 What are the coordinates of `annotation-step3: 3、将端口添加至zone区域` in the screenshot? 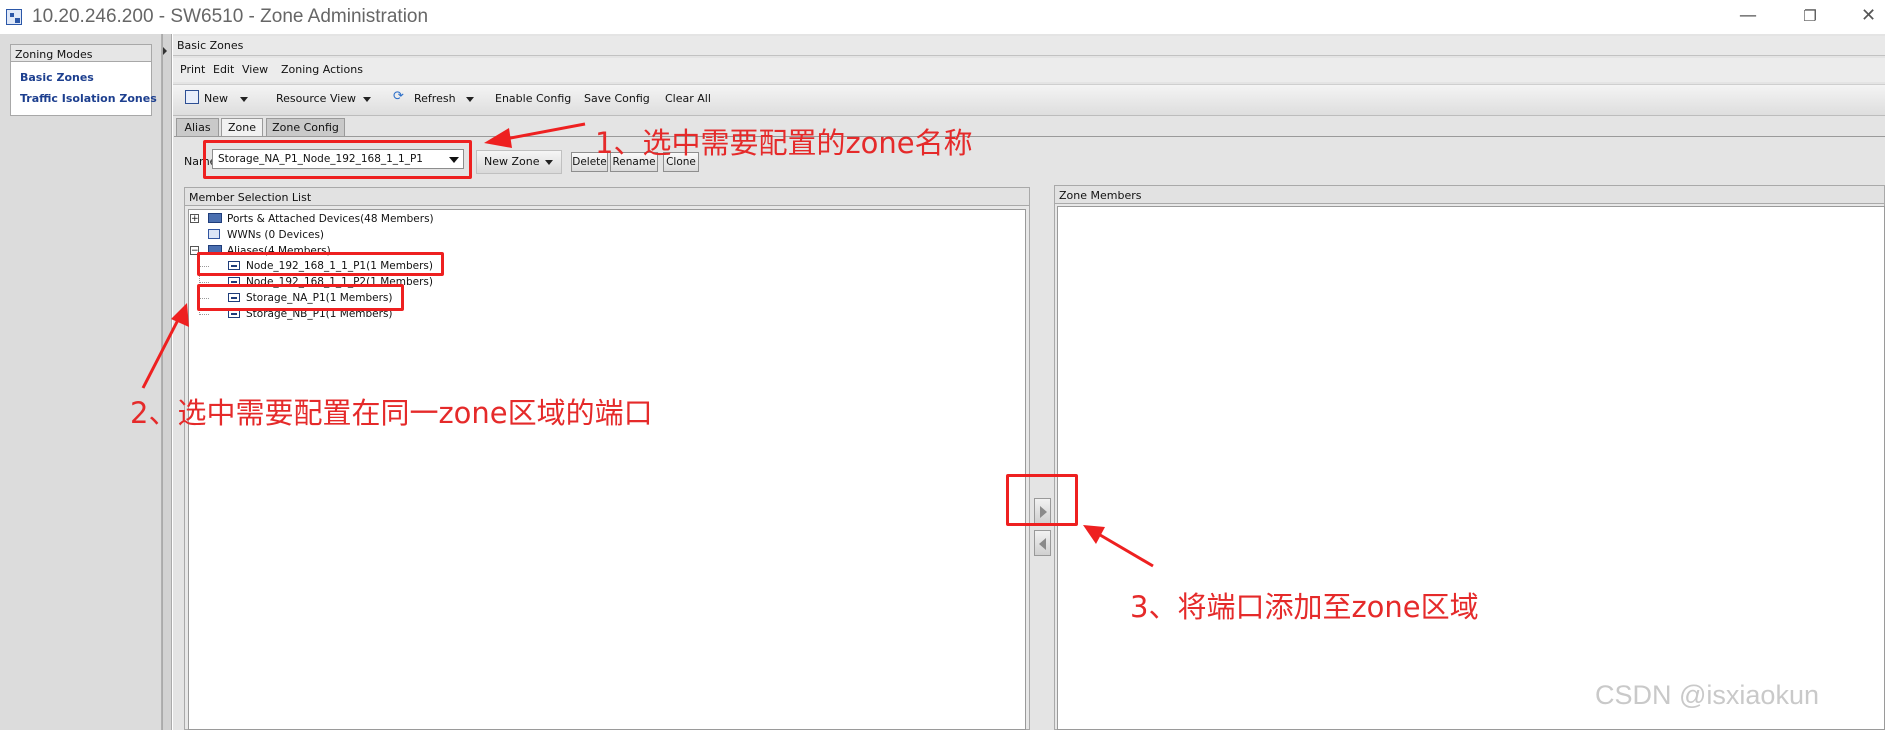 It's located at (1304, 607).